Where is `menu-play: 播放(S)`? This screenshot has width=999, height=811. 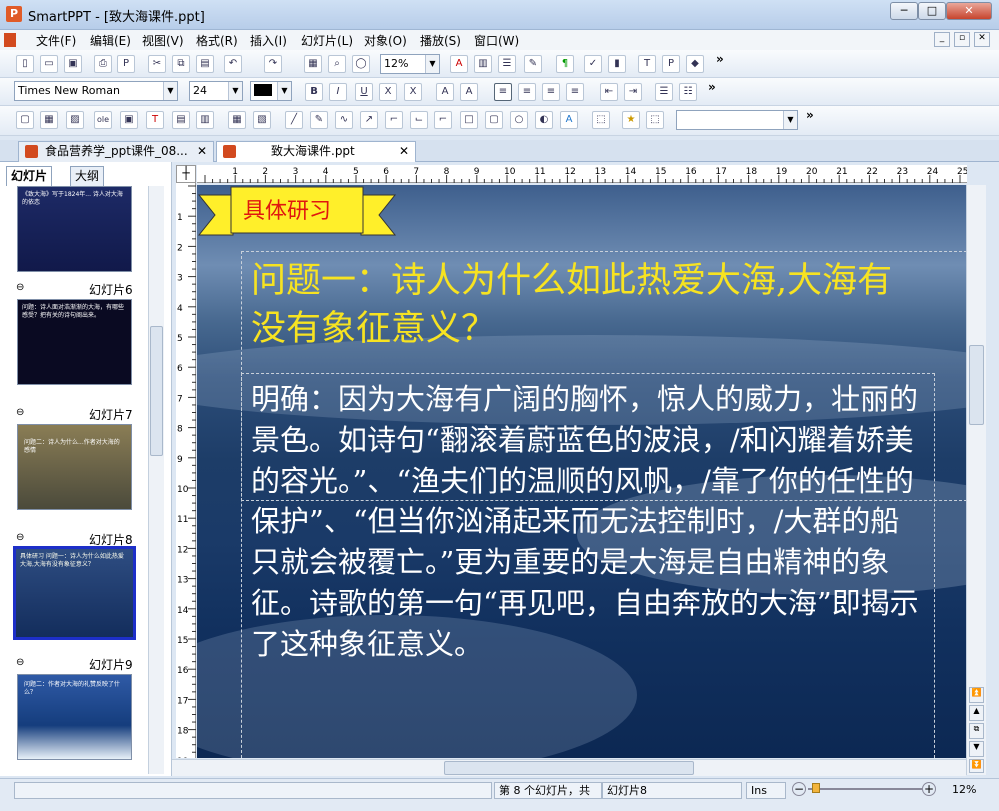
menu-play: 播放(S) is located at coordinates (440, 40).